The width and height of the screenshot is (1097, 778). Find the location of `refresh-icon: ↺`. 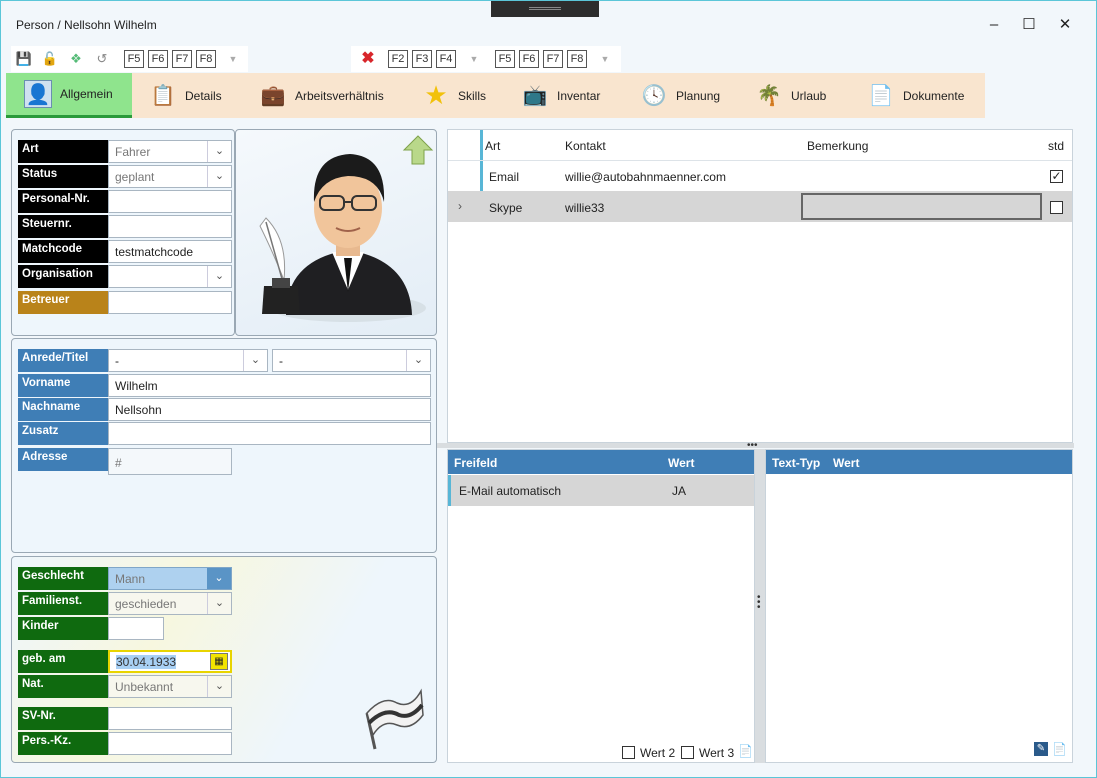

refresh-icon: ↺ is located at coordinates (102, 59).